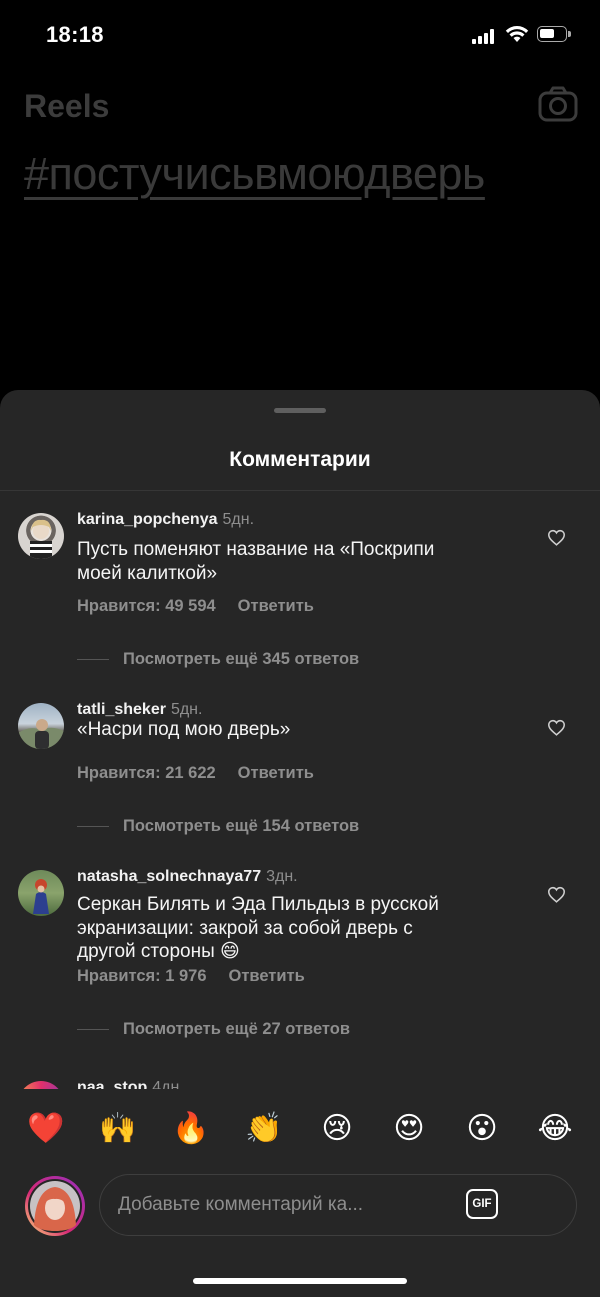 Image resolution: width=600 pixels, height=1297 pixels. Describe the element at coordinates (254, 174) in the screenshot. I see `hashtag-link: #постучисьвмоюдверь` at that location.